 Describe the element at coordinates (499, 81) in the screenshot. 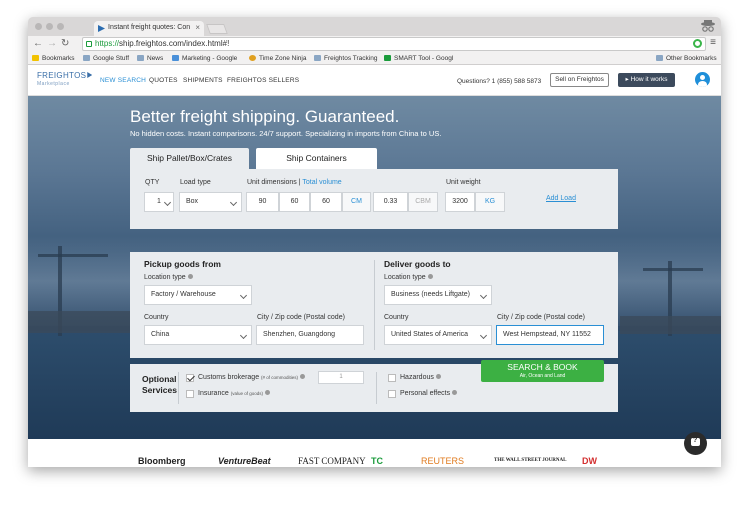

I see `support-phone: Questions? 1 (855) 588 5873` at that location.